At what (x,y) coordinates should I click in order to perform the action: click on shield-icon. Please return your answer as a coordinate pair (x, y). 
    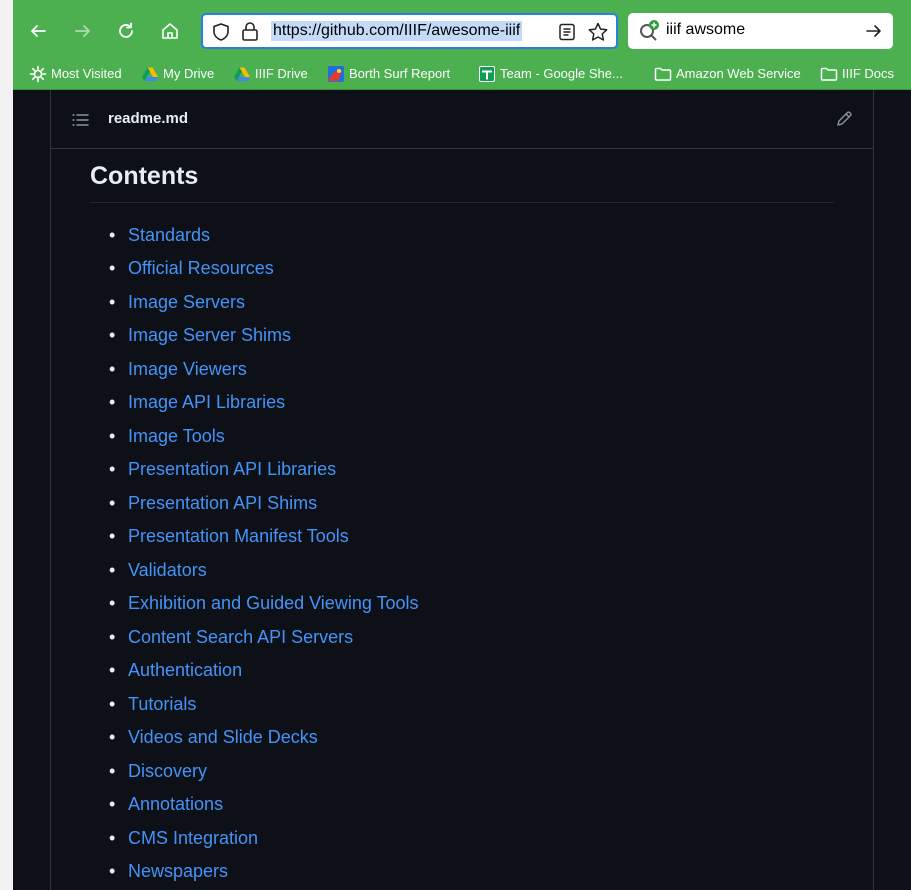
    Looking at the image, I should click on (221, 32).